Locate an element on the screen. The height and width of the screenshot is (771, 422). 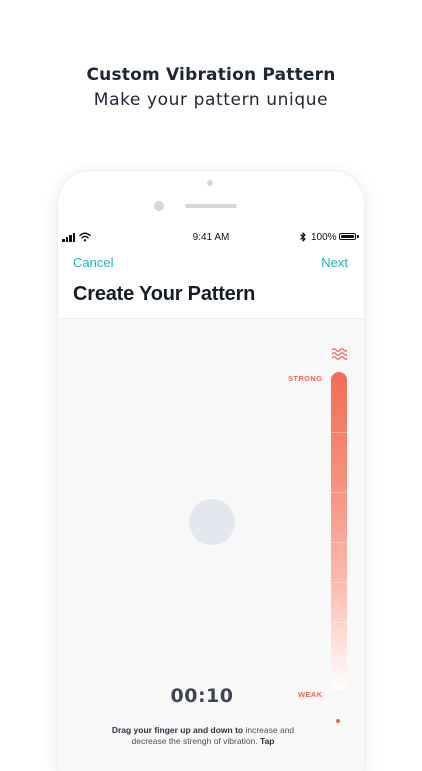
battery-percentage: 100% is located at coordinates (324, 237).